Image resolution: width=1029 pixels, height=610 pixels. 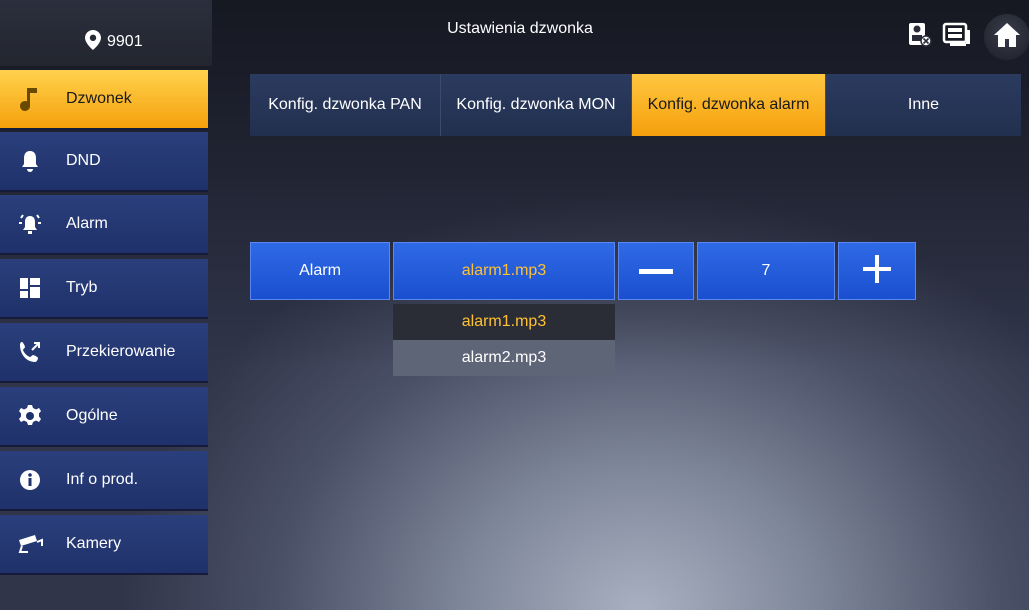 I want to click on bell-icon, so click(x=30, y=161).